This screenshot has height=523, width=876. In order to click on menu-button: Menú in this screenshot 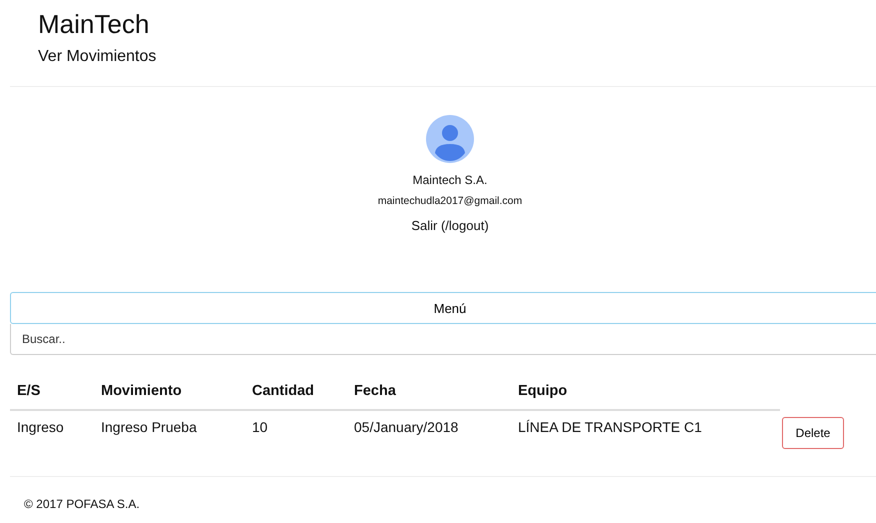, I will do `click(443, 308)`.